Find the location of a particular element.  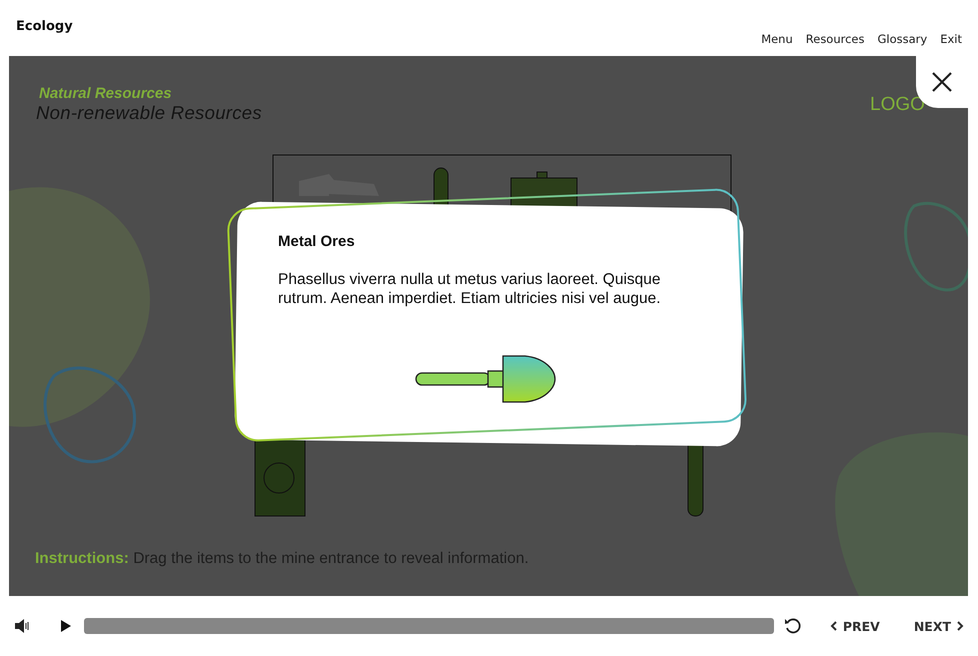

course-title: Ecology is located at coordinates (44, 27).